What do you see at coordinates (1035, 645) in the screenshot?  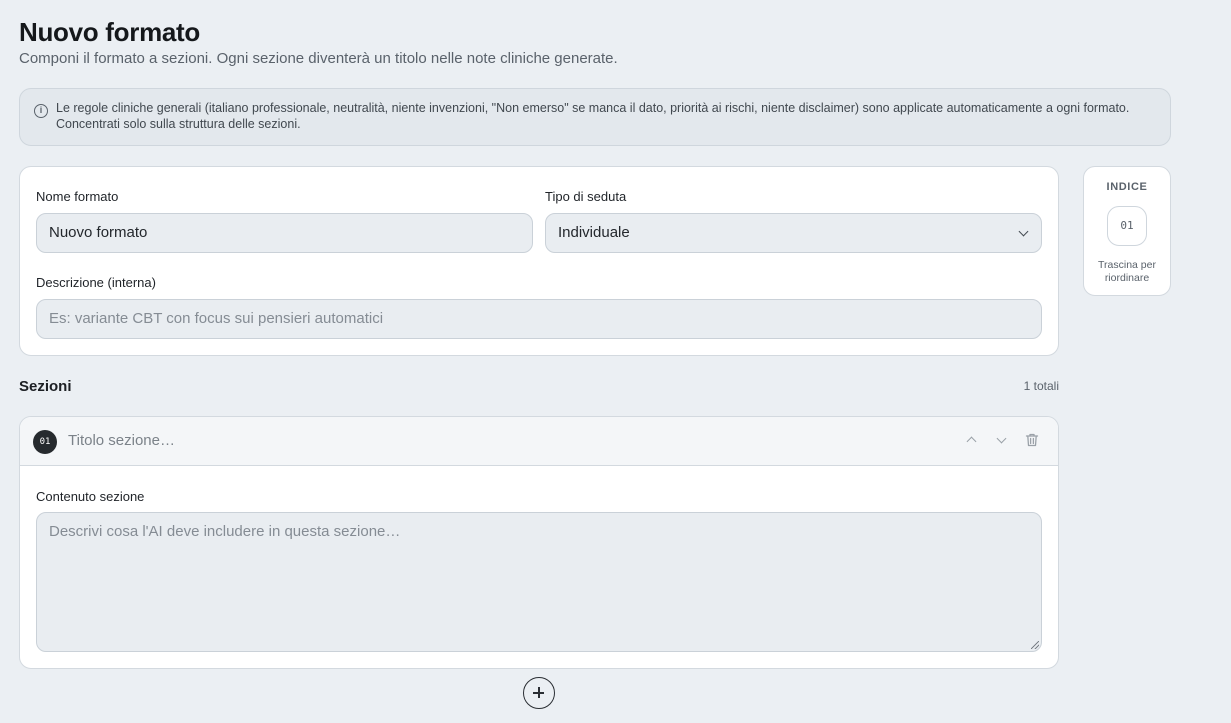 I see `resize-handle-icon` at bounding box center [1035, 645].